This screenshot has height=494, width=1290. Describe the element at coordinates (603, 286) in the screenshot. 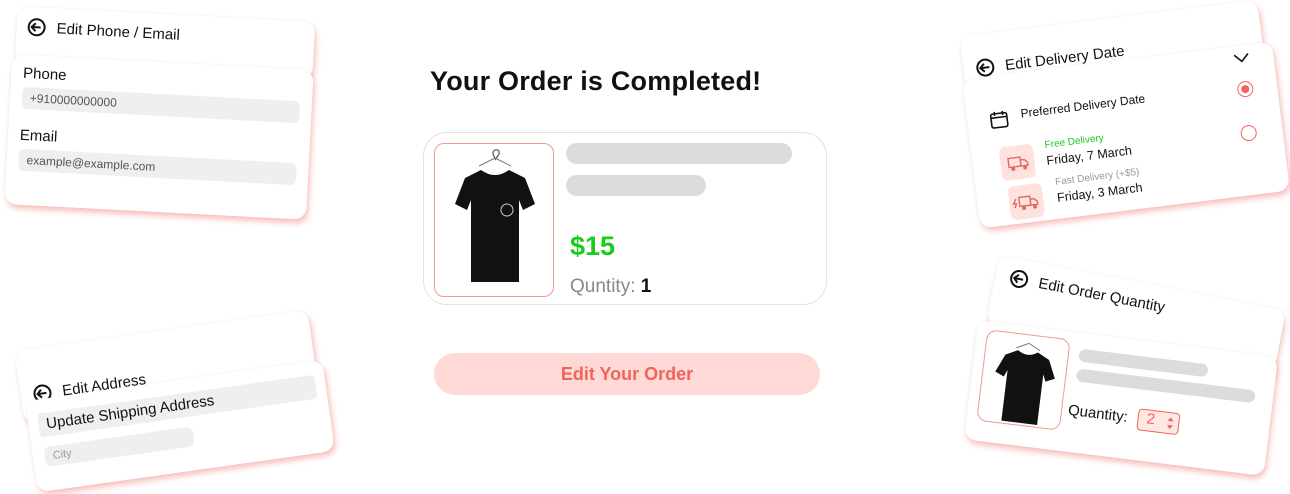

I see `quantity-label: Quntity:` at that location.